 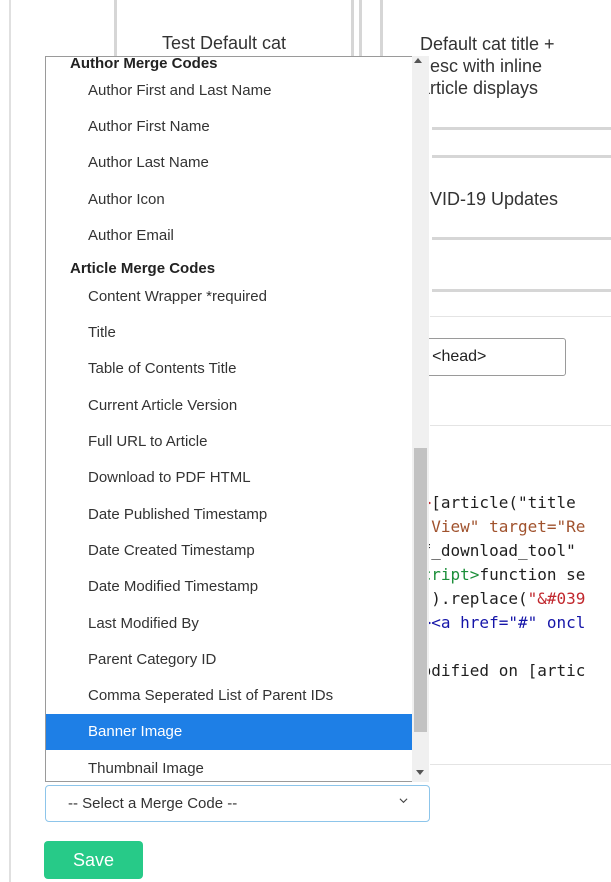 What do you see at coordinates (93, 860) in the screenshot?
I see `save-button: Save` at bounding box center [93, 860].